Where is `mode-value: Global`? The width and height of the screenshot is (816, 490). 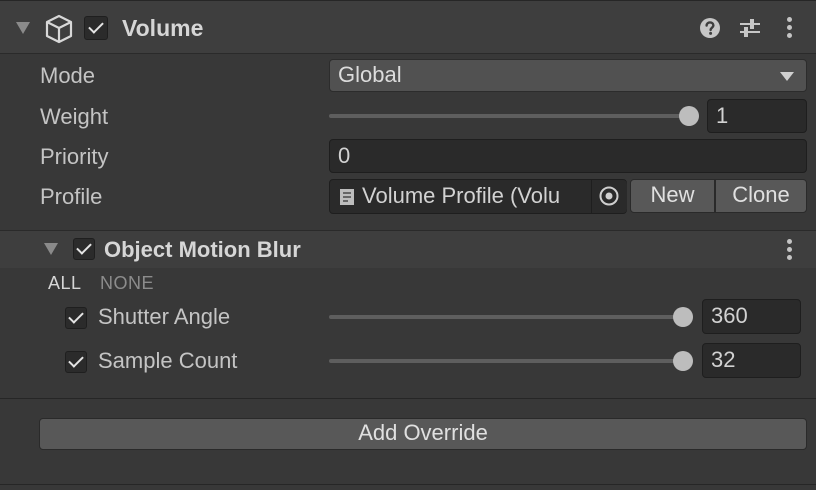 mode-value: Global is located at coordinates (370, 74).